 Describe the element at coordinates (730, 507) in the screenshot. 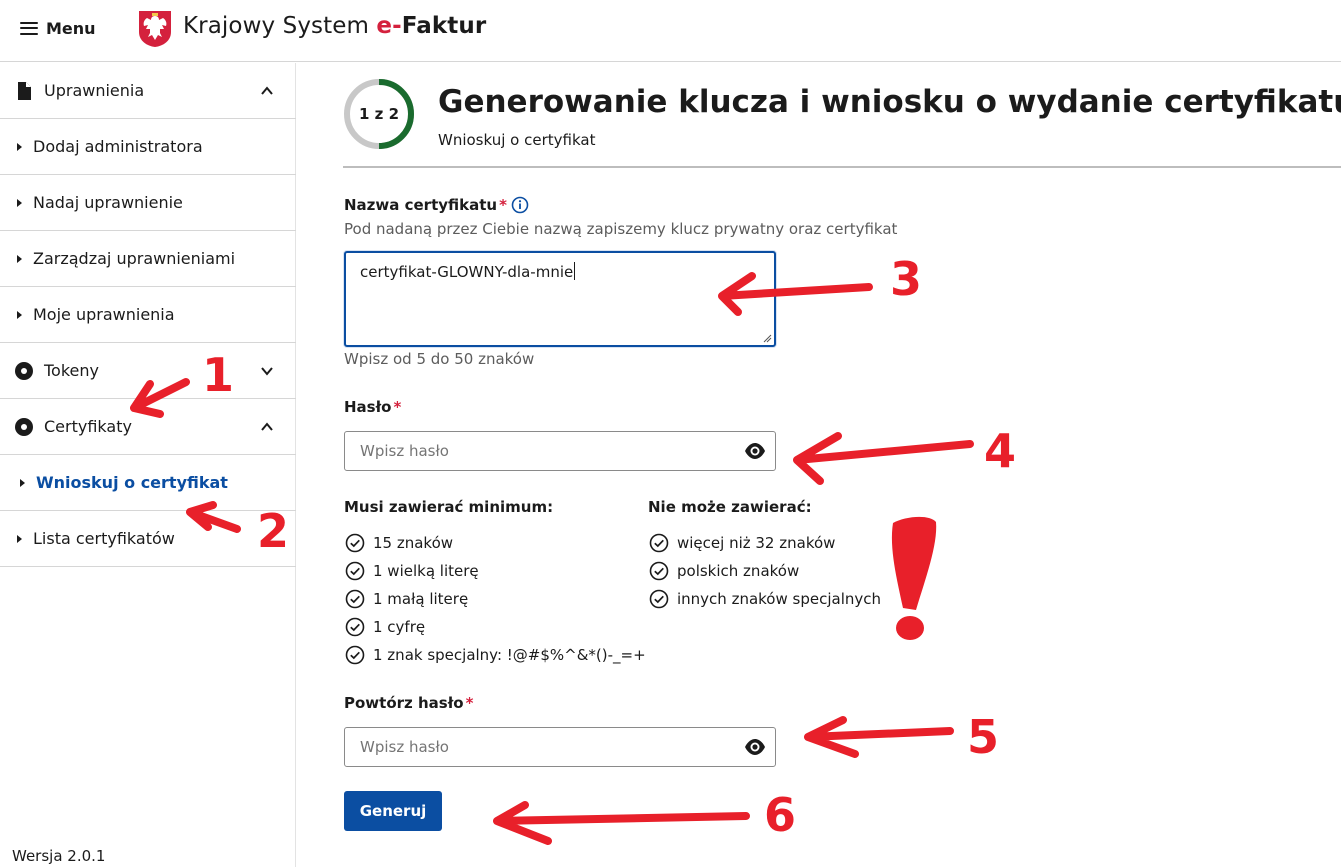

I see `must-not-contain-heading: Nie może zawierać:` at that location.